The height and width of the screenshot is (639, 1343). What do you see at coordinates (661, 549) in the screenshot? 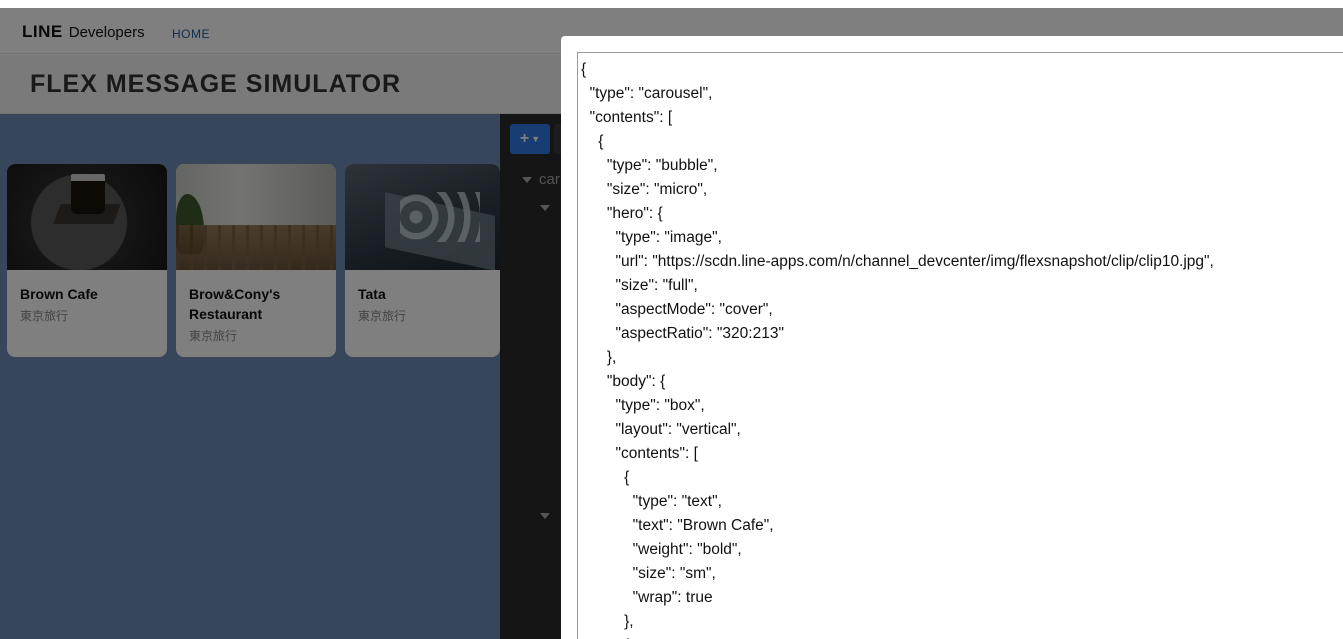
I see `json-line: "weight": "bold",` at bounding box center [661, 549].